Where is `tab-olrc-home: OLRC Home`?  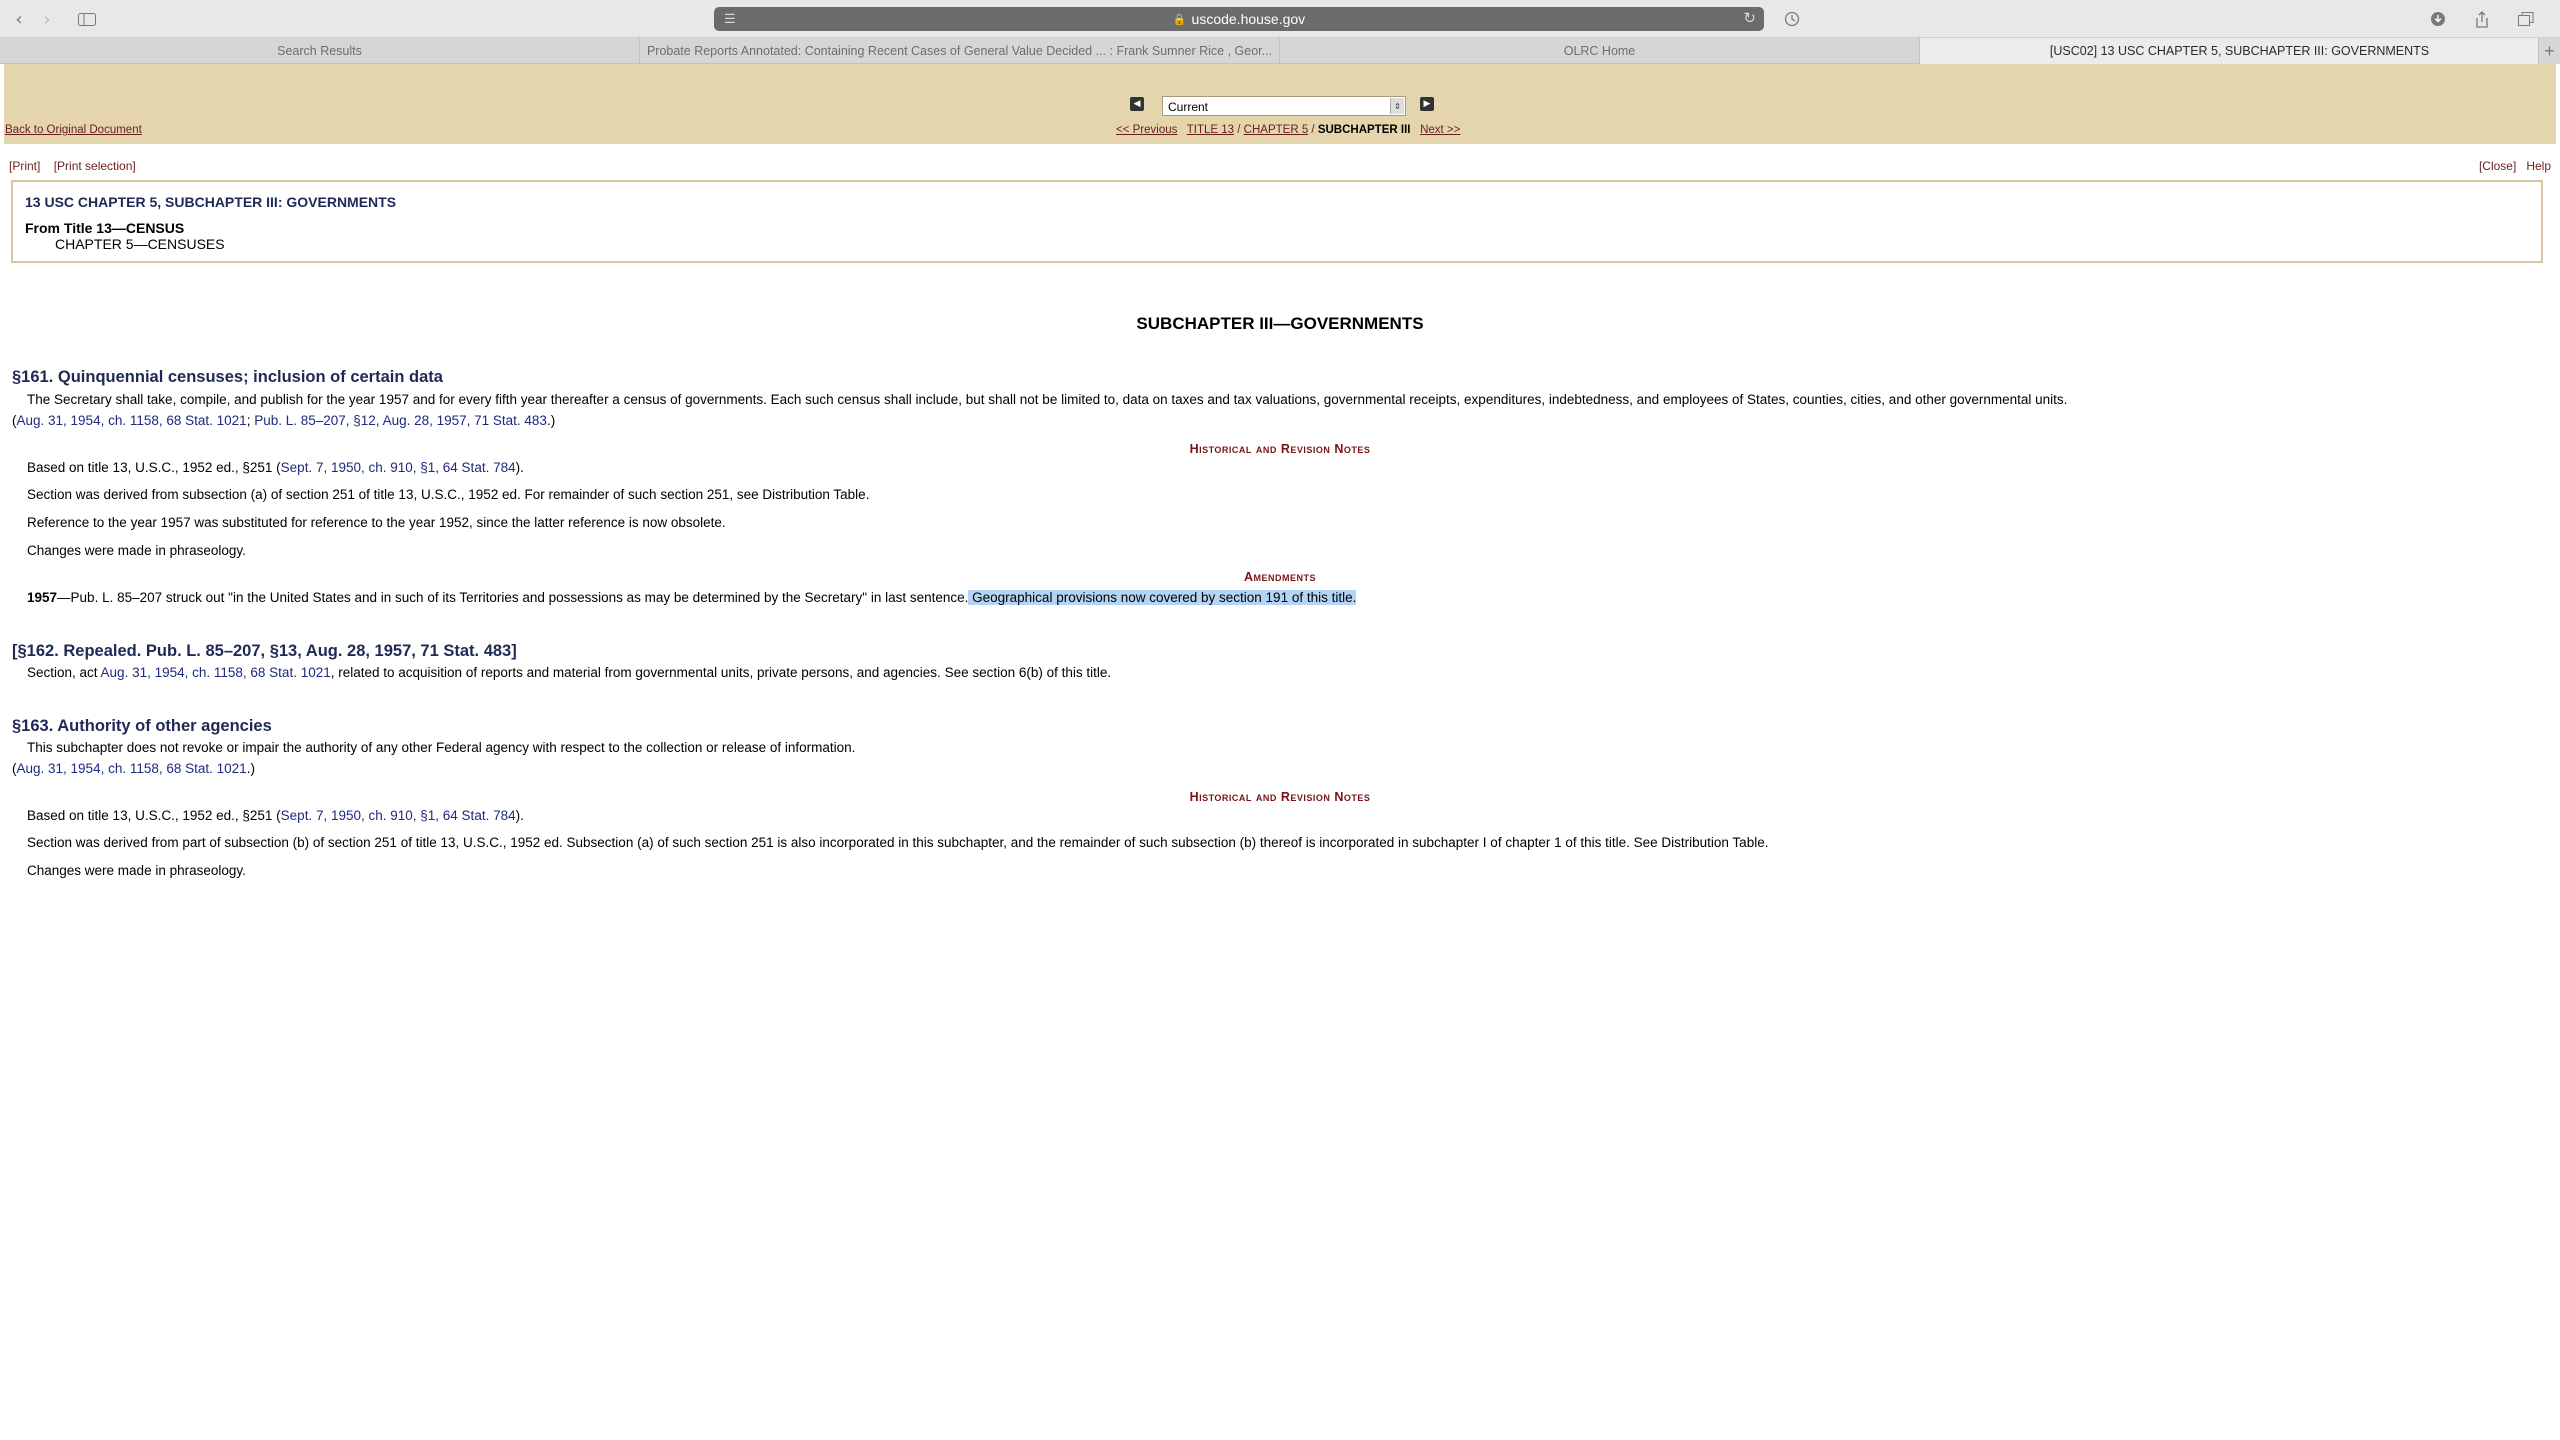
tab-olrc-home: OLRC Home is located at coordinates (1600, 51).